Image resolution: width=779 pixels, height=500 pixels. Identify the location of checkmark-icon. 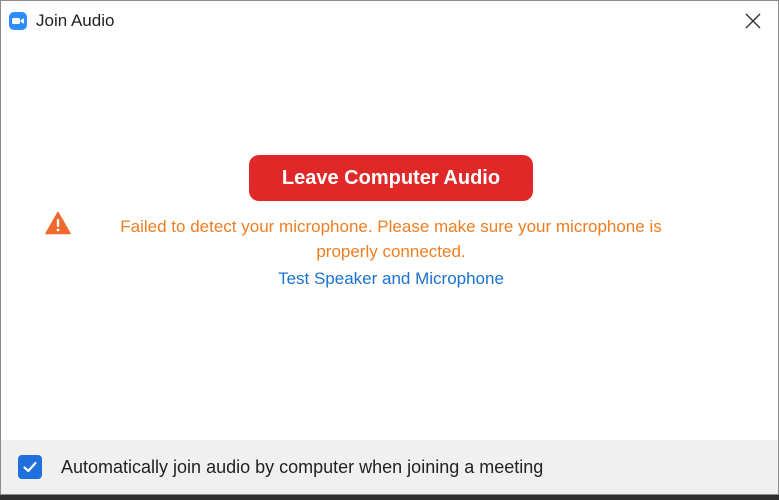
(30, 467).